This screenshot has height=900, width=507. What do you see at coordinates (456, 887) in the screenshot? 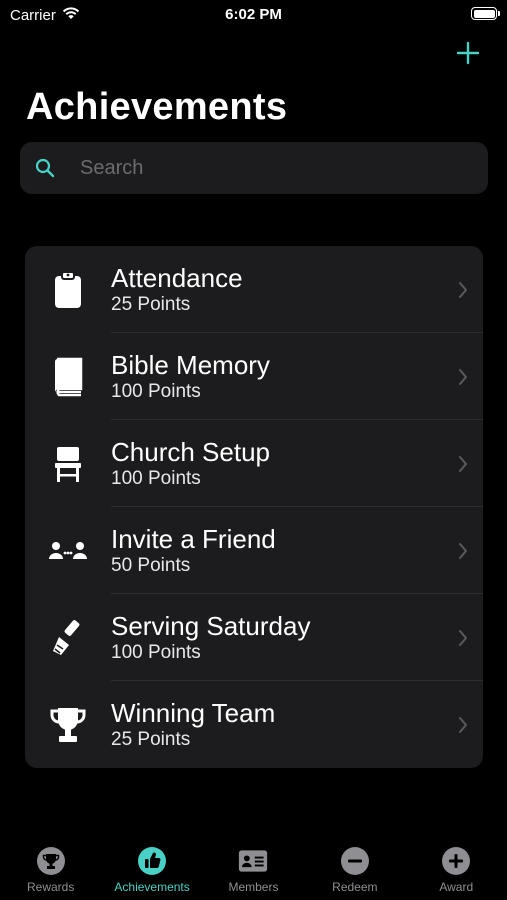
I see `tab-label: Award` at bounding box center [456, 887].